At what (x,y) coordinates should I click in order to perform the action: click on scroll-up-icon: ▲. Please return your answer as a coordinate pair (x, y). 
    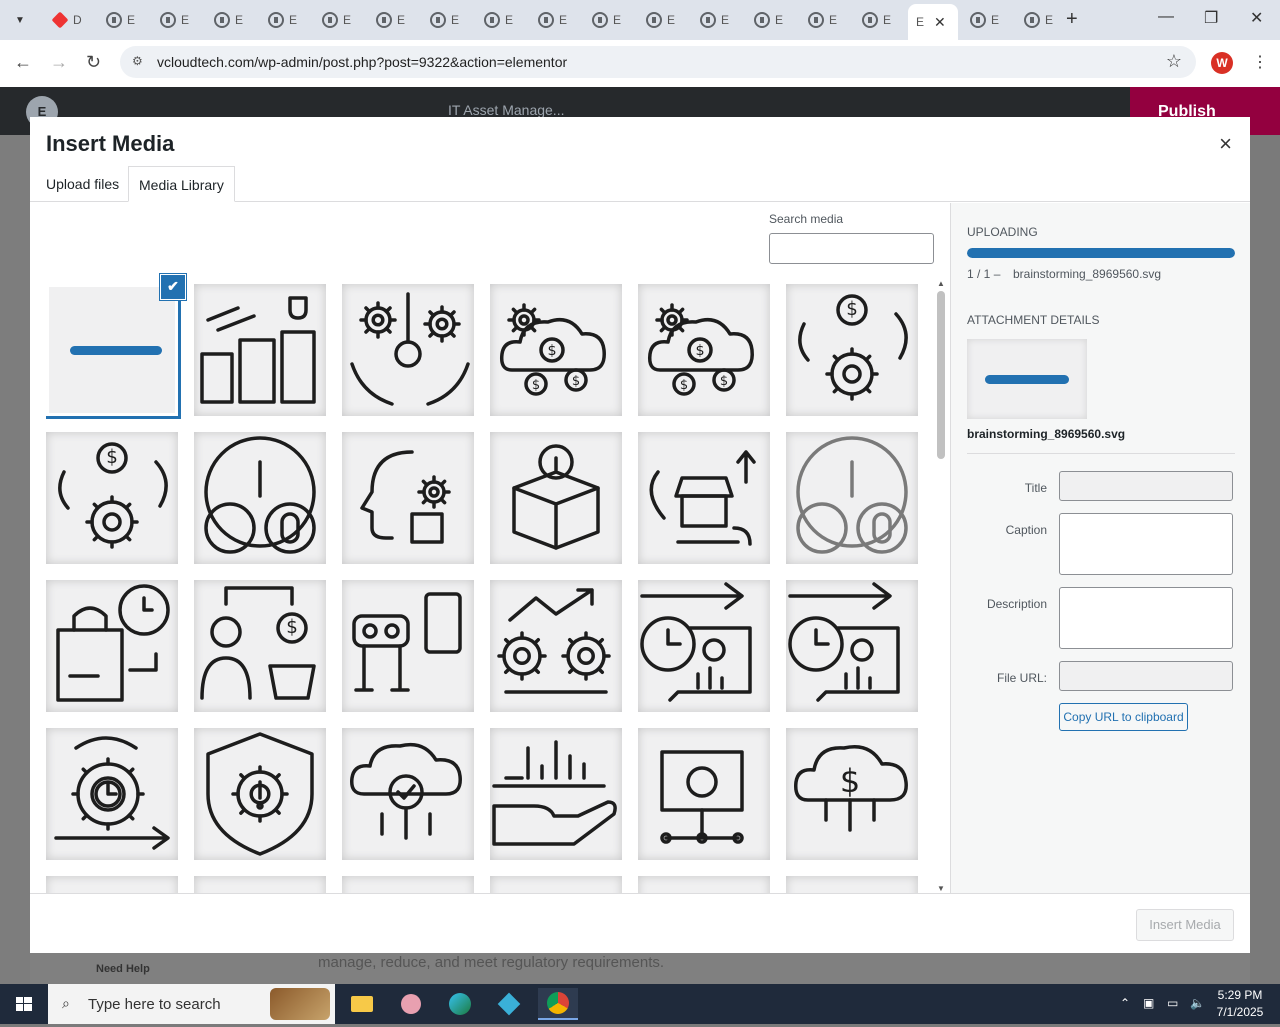
    Looking at the image, I should click on (941, 283).